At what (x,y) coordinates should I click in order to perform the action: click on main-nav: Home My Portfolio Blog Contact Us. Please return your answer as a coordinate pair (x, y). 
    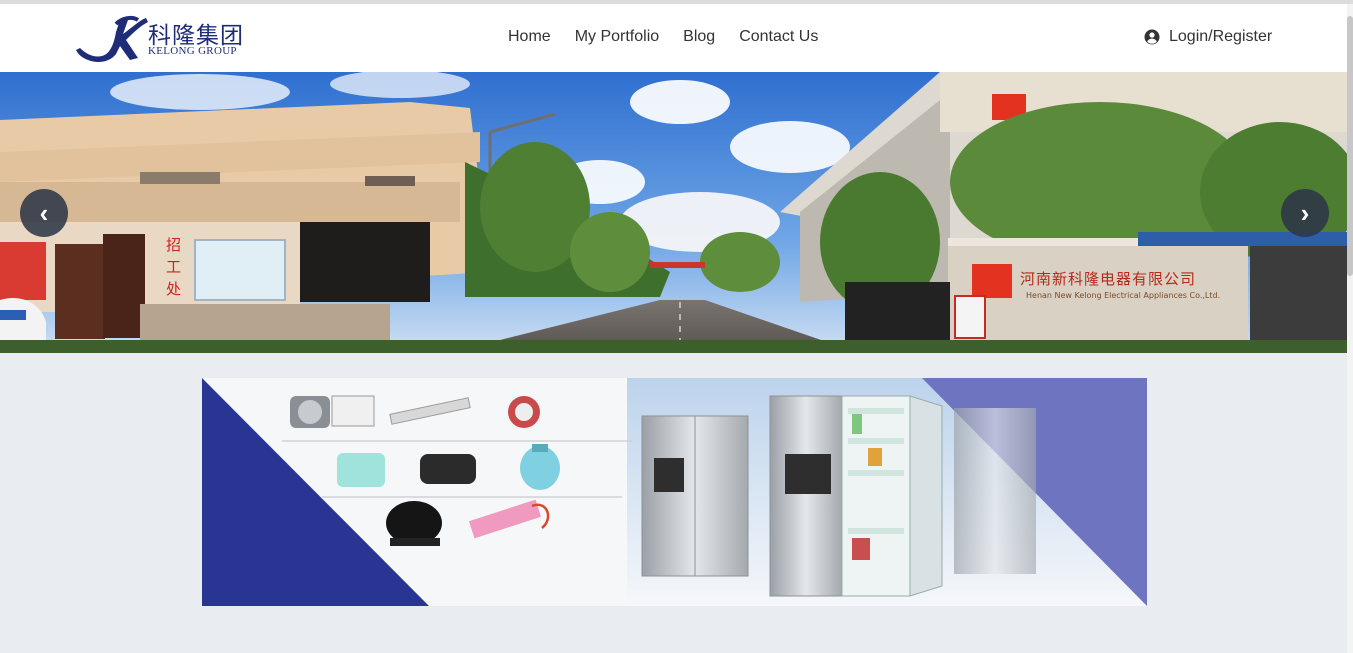
    Looking at the image, I should click on (663, 37).